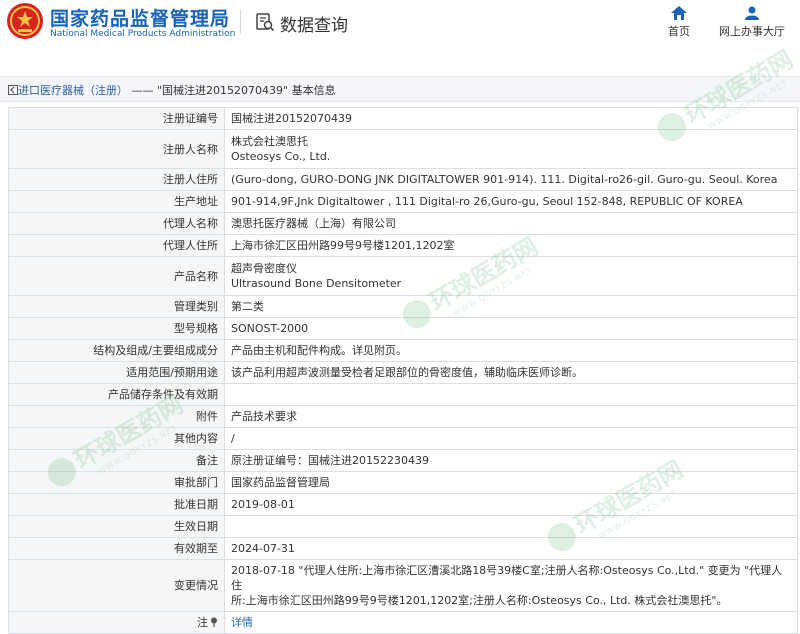 This screenshot has height=634, width=800. Describe the element at coordinates (116, 482) in the screenshot. I see `field-label: 审批部门` at that location.